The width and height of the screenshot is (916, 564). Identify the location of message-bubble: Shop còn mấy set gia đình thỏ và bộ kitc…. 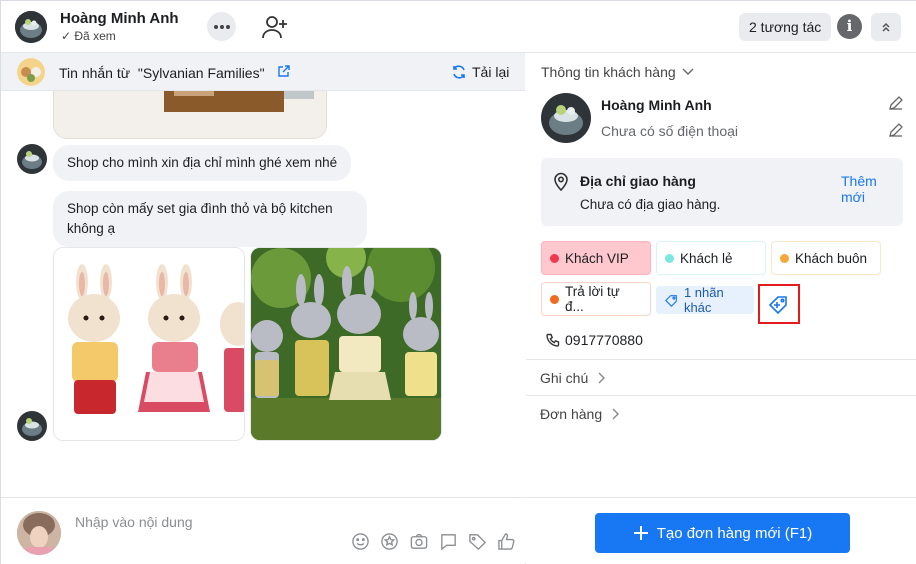
(210, 219).